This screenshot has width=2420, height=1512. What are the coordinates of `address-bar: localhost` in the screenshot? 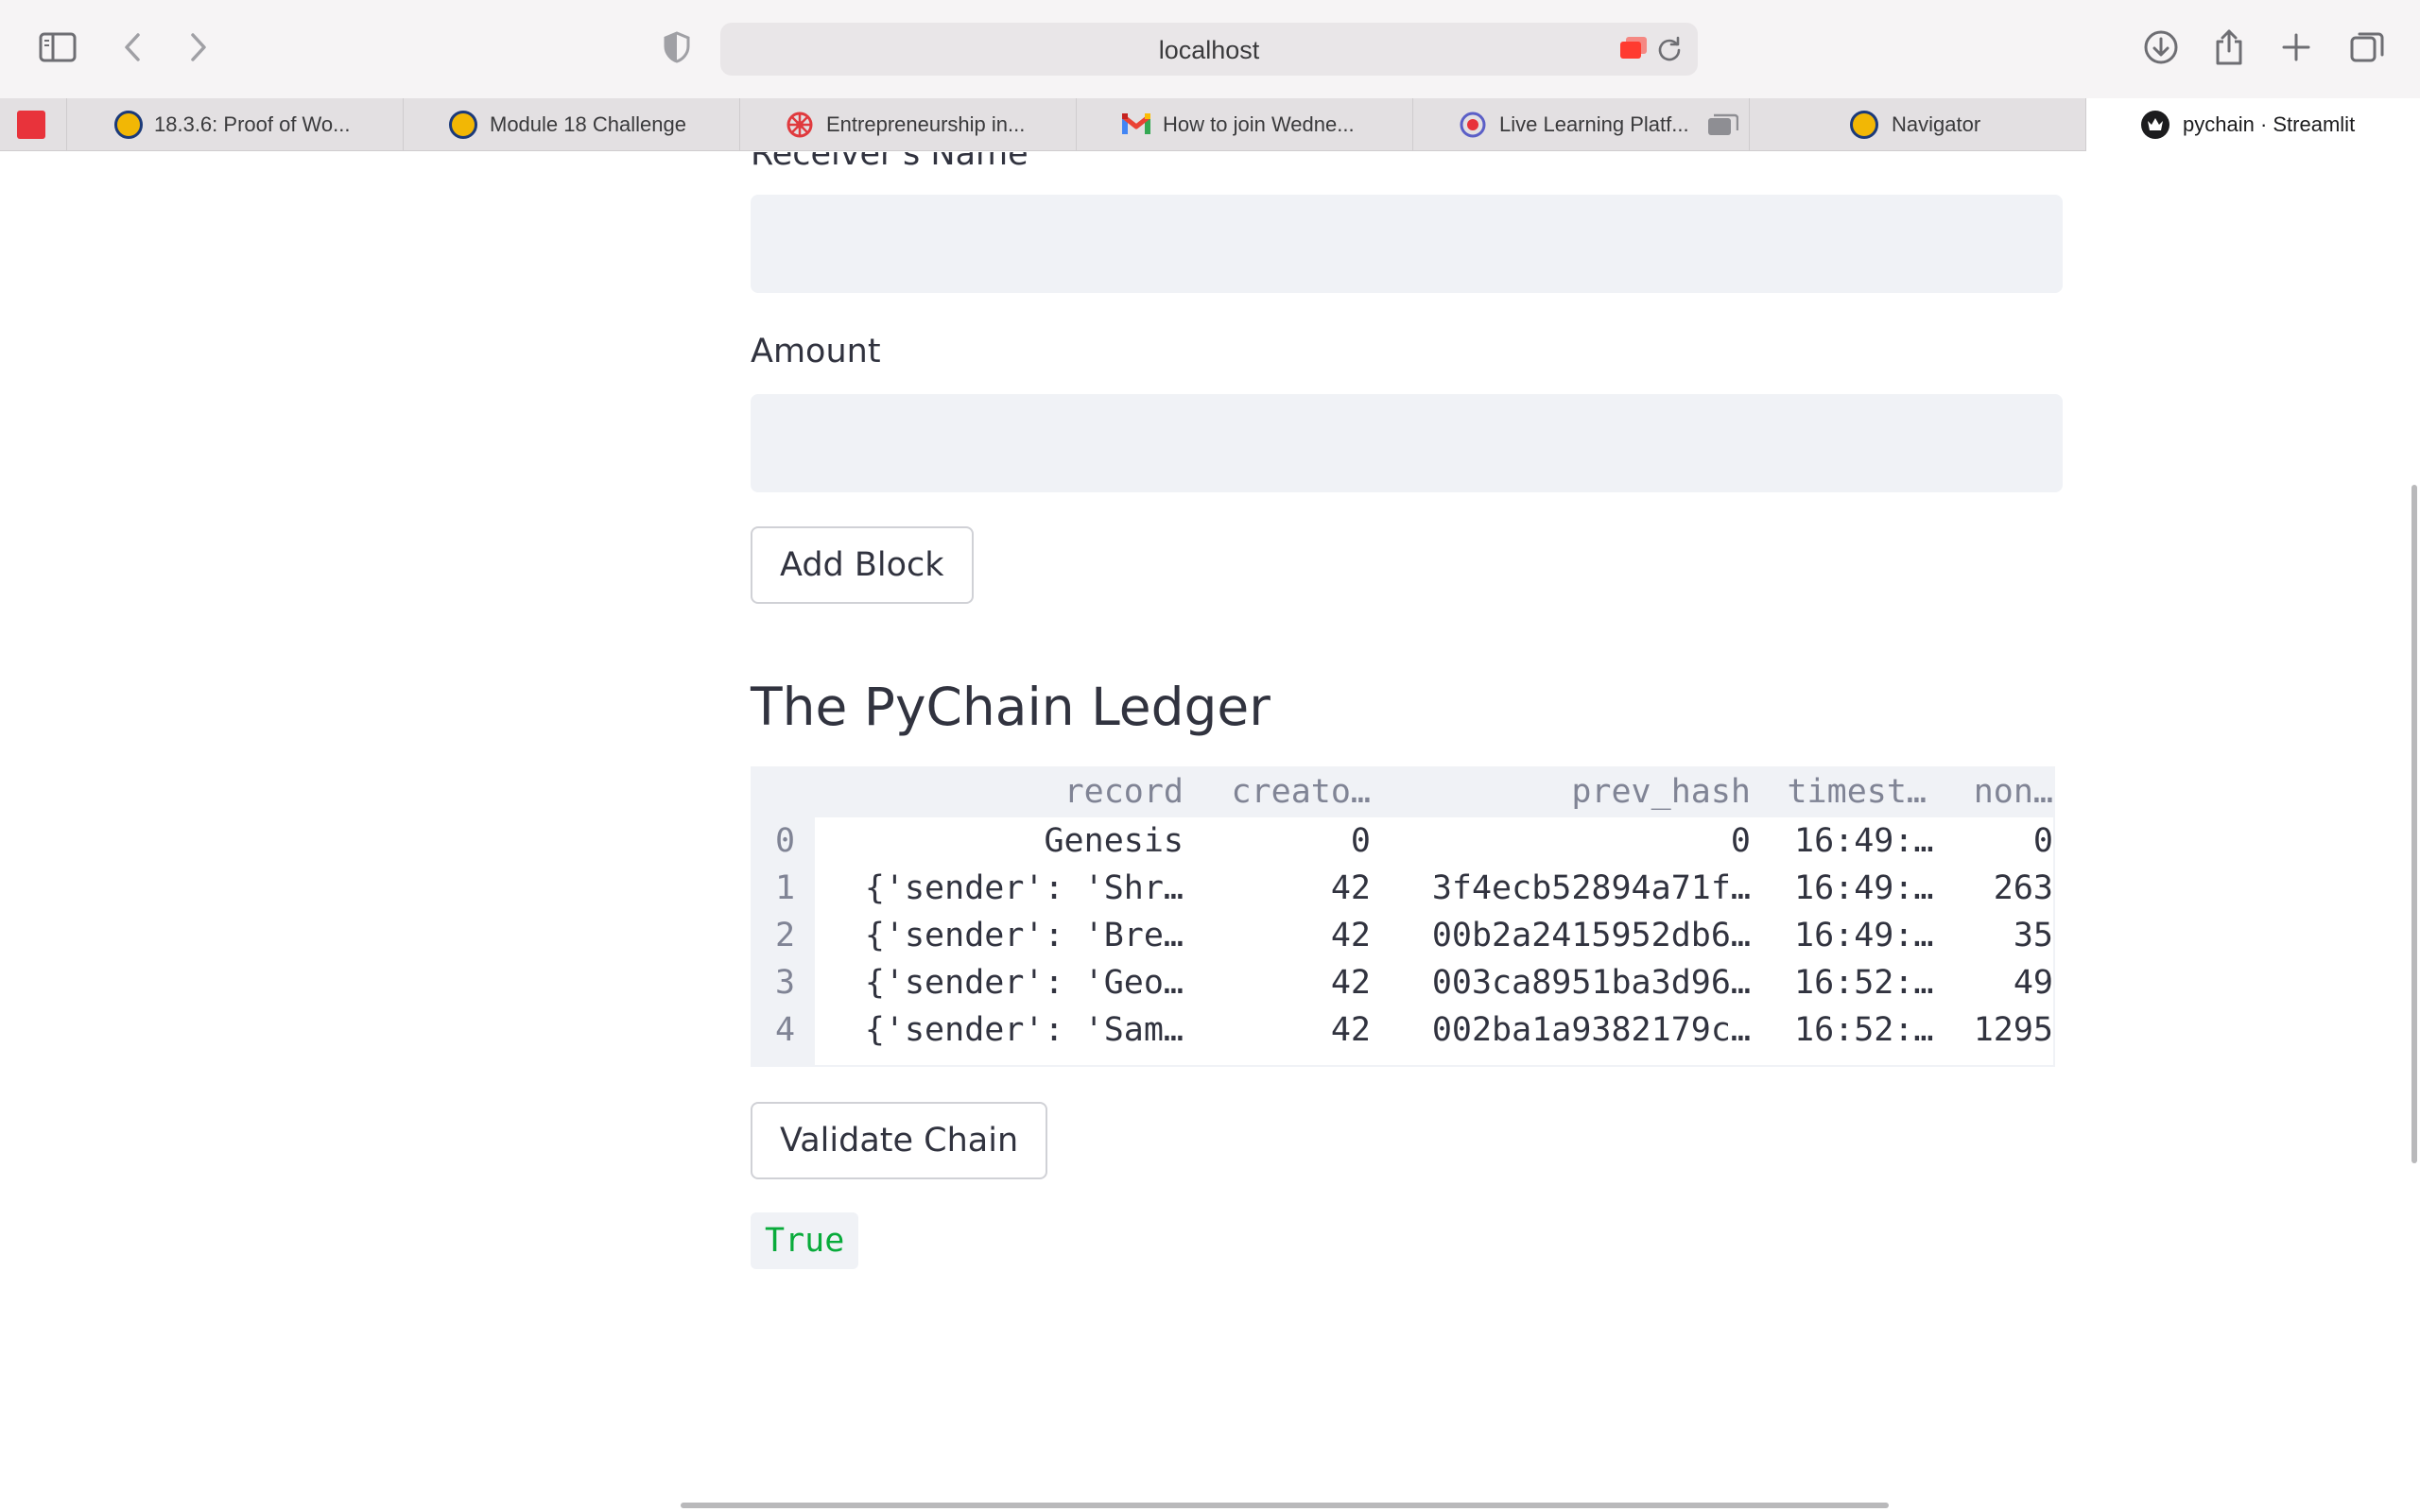 It's located at (1209, 49).